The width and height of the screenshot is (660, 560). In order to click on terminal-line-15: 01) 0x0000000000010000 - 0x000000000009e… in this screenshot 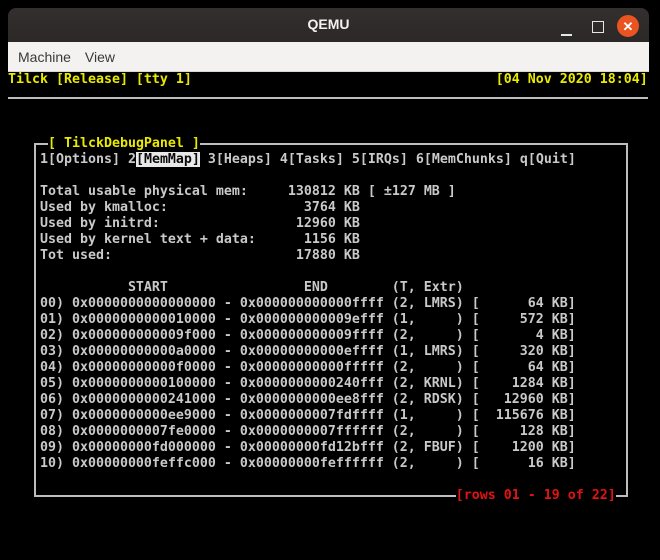, I will do `click(292, 320)`.